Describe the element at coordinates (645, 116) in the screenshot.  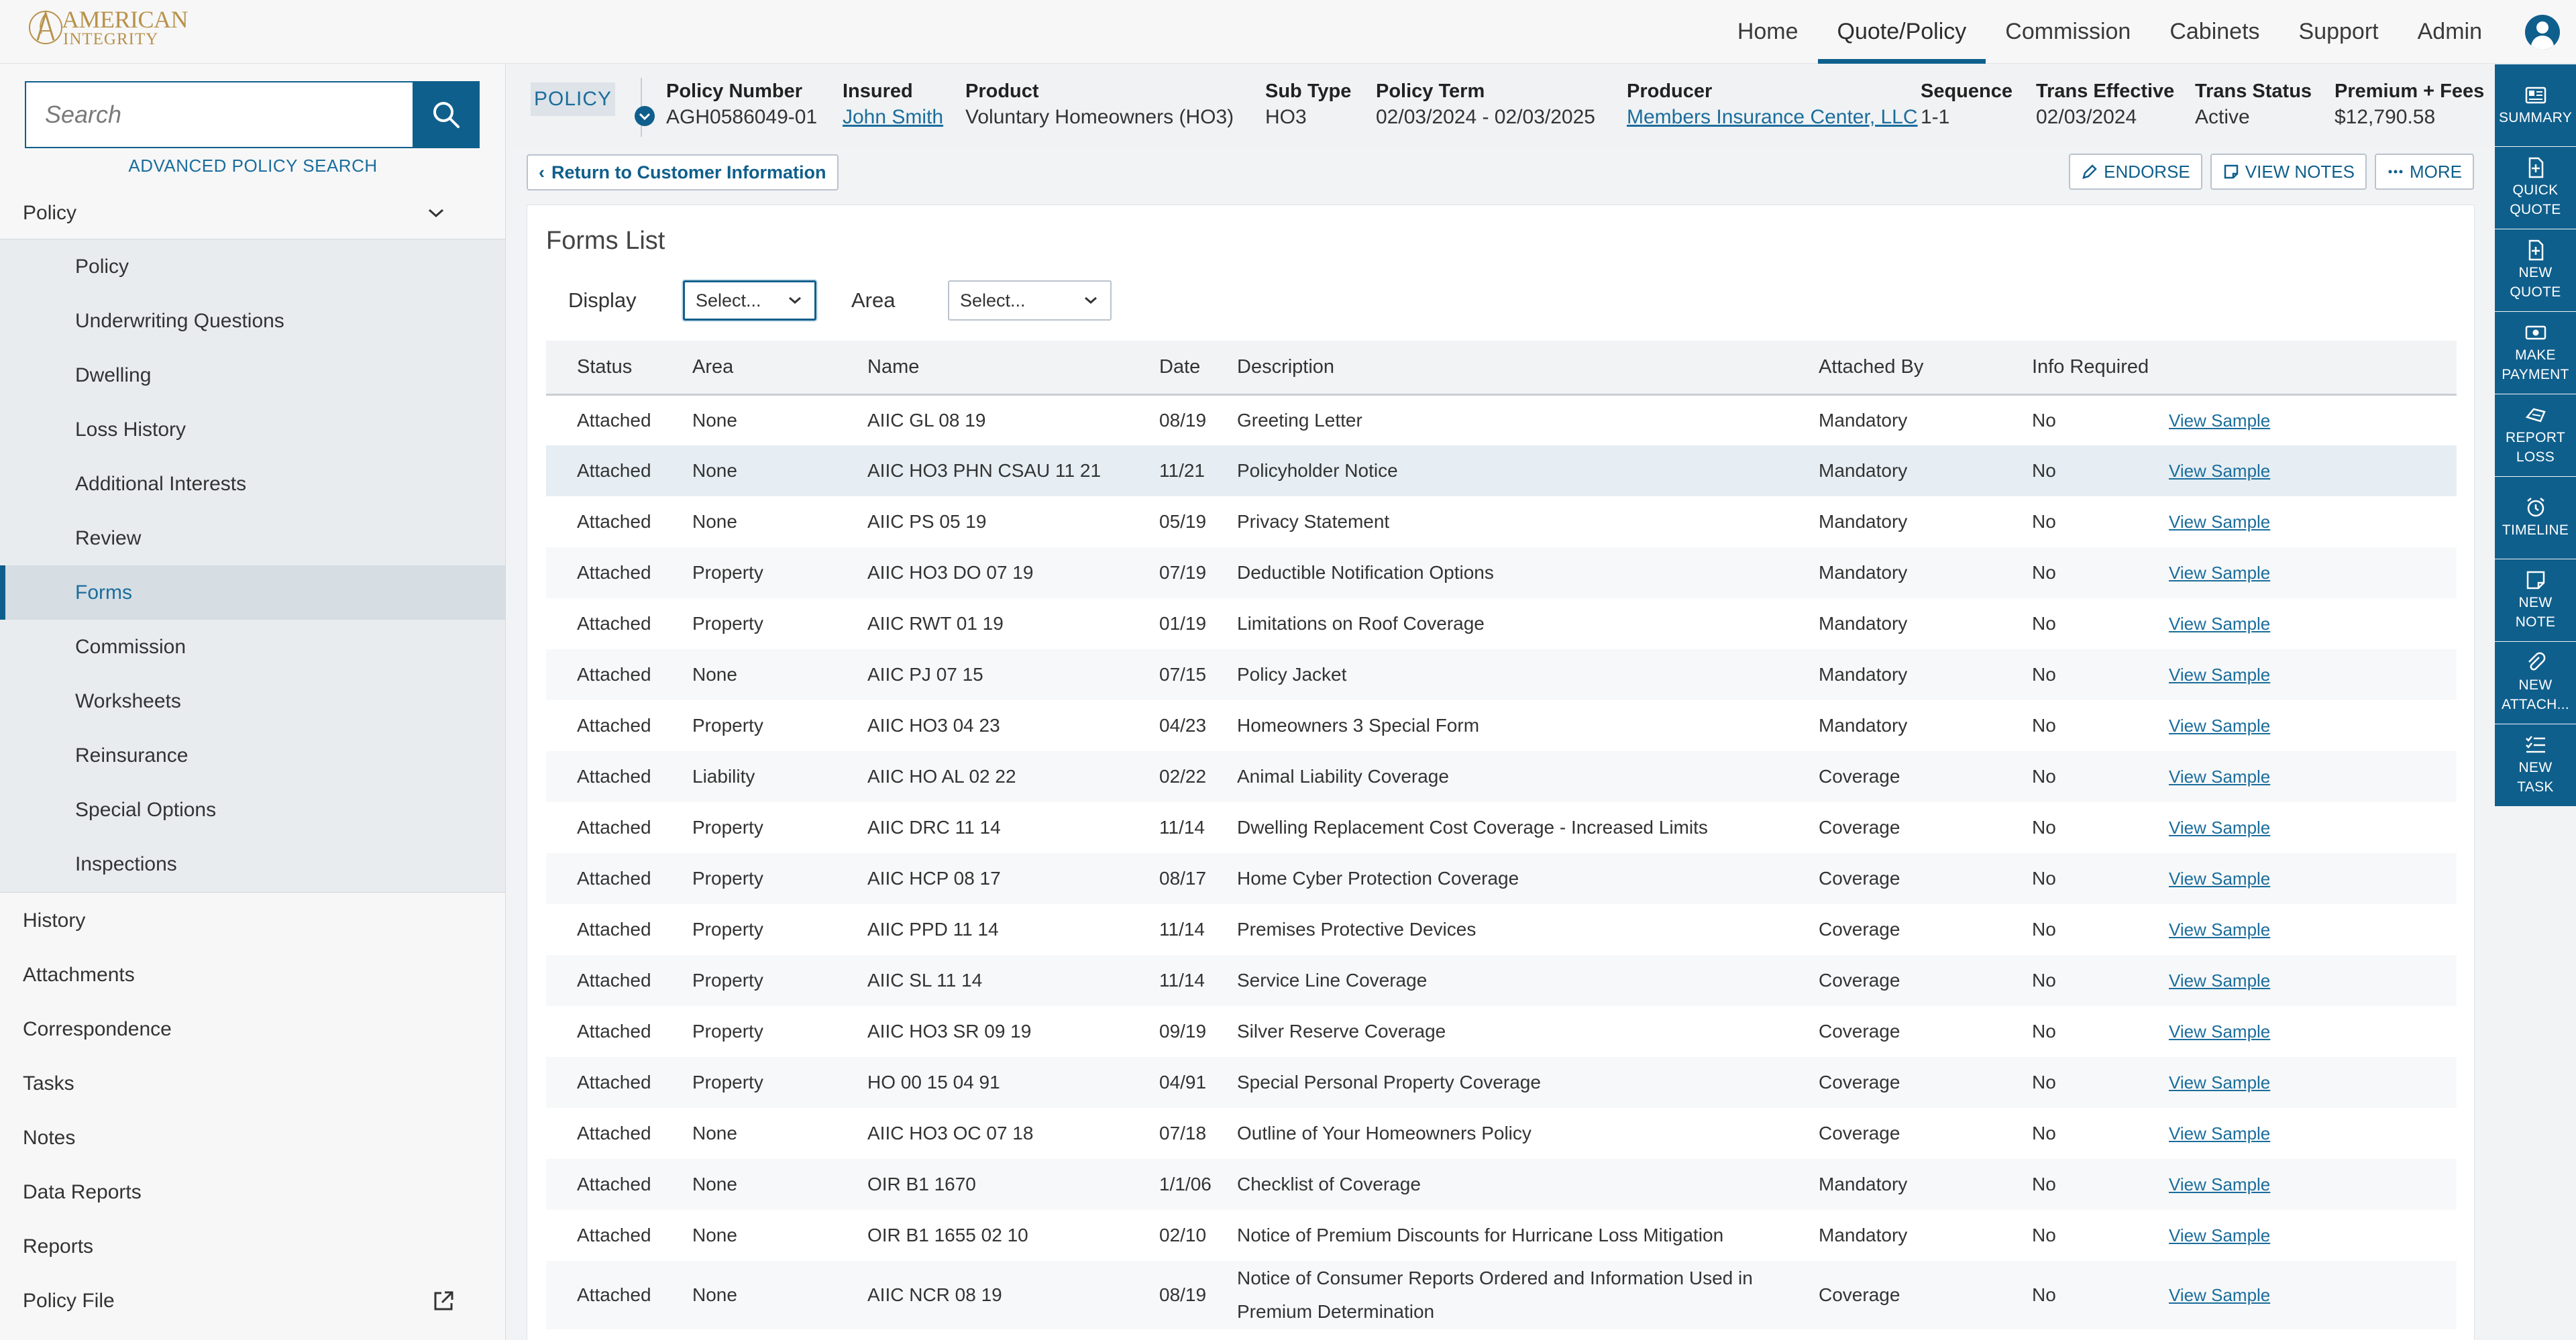
I see `collapse-header-button` at that location.